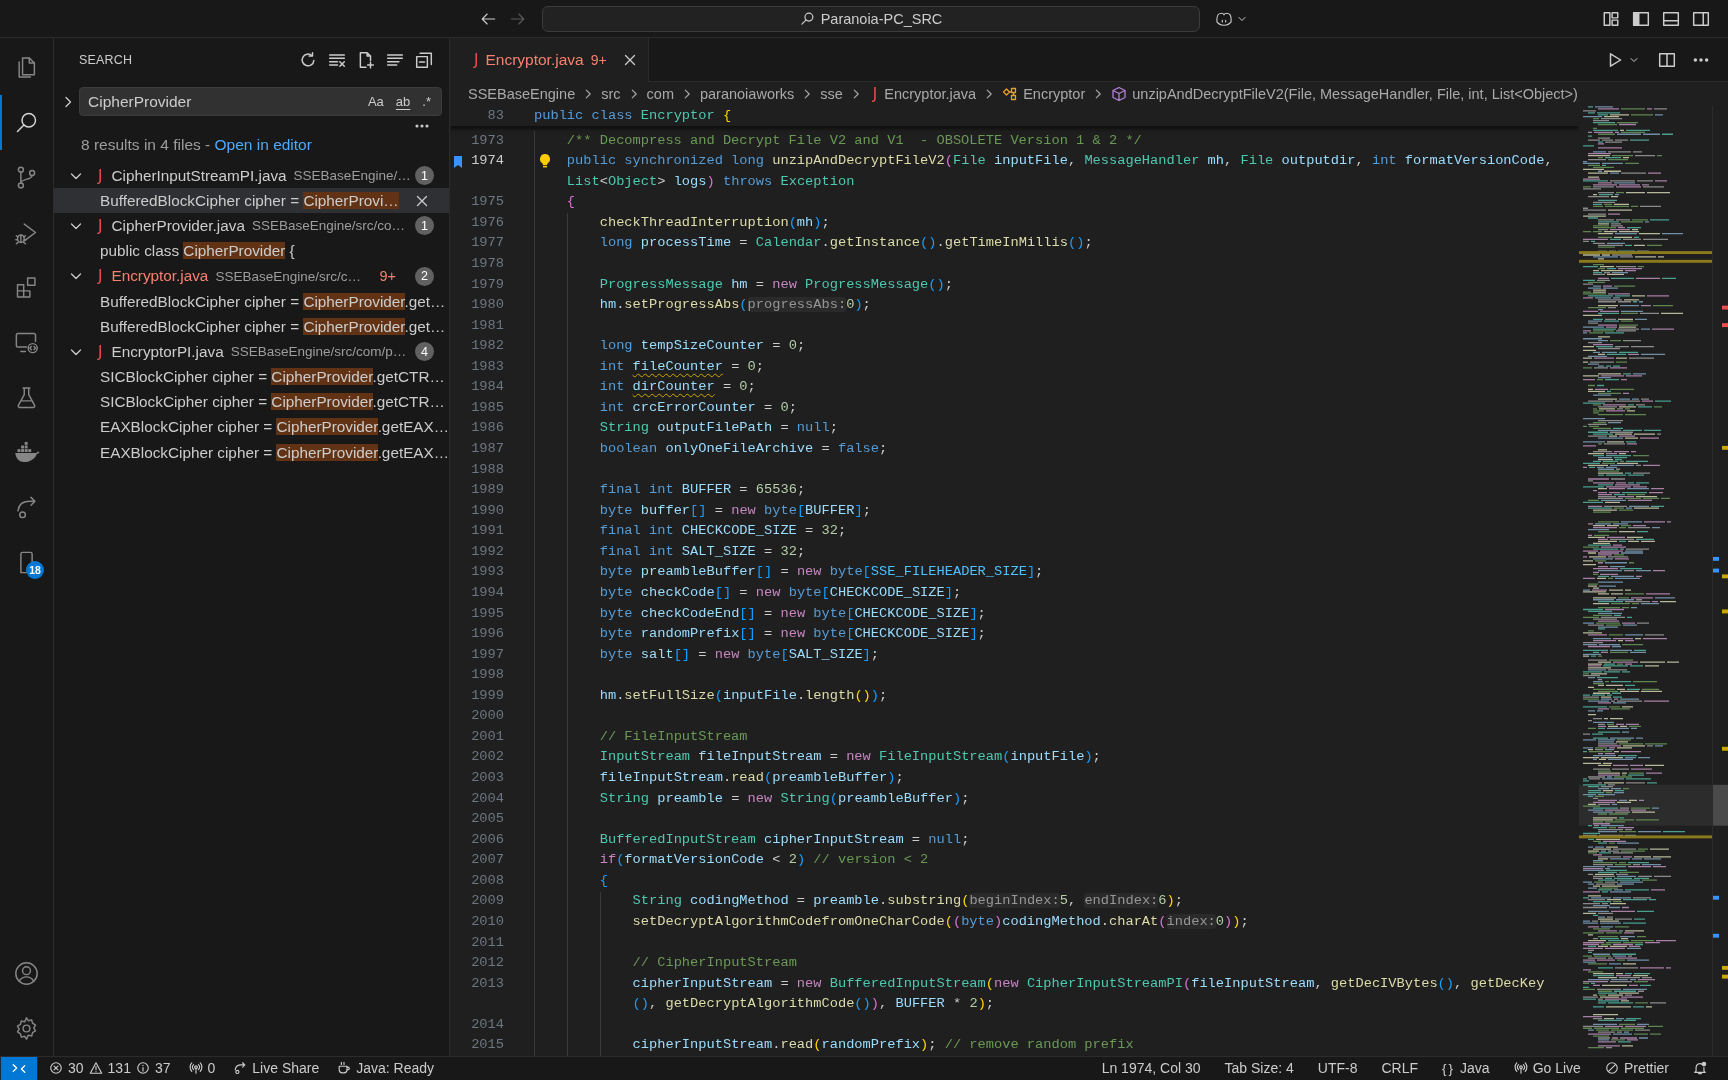 The width and height of the screenshot is (1728, 1080). I want to click on open-in-editor-link: Open in editor, so click(263, 144).